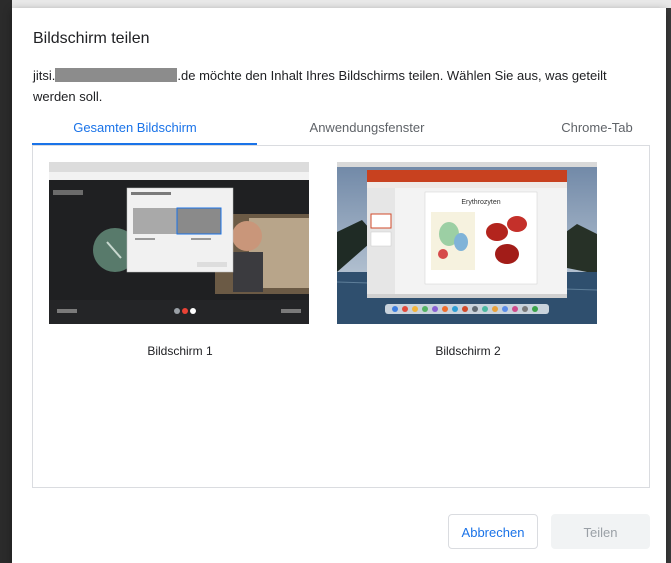  Describe the element at coordinates (6, 281) in the screenshot. I see `backdrop-left` at that location.